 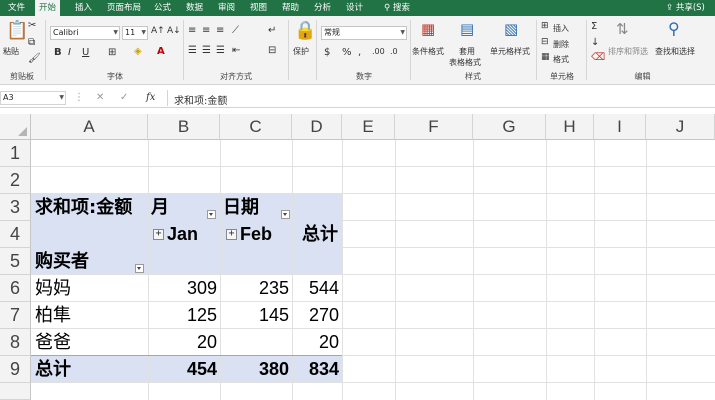 What do you see at coordinates (428, 51) in the screenshot?
I see `conditional-format-label: 条件格式` at bounding box center [428, 51].